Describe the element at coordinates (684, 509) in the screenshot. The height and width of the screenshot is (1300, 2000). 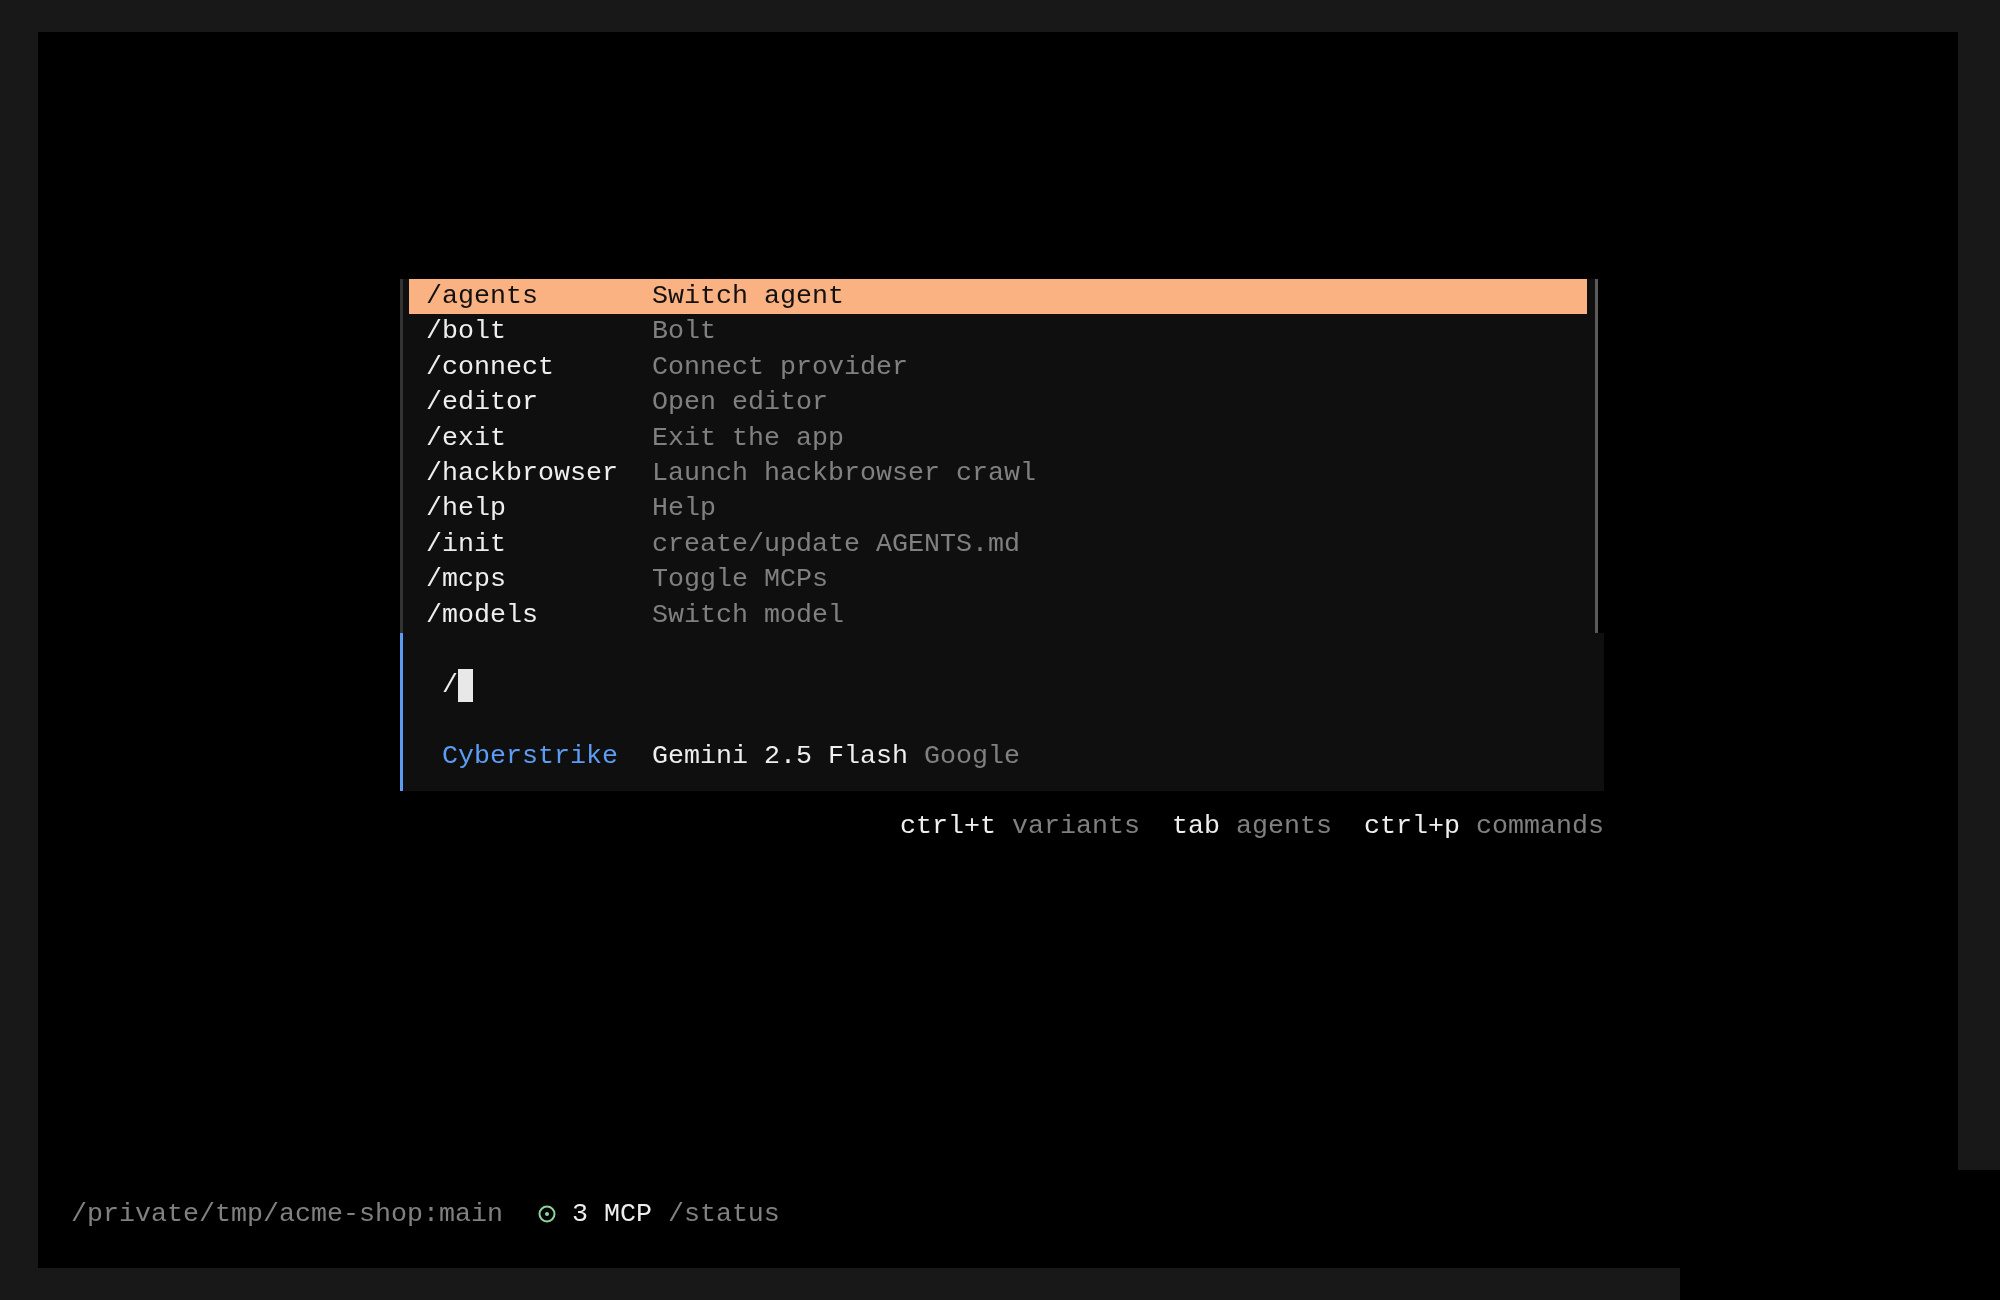
I see `command-description: Help` at that location.